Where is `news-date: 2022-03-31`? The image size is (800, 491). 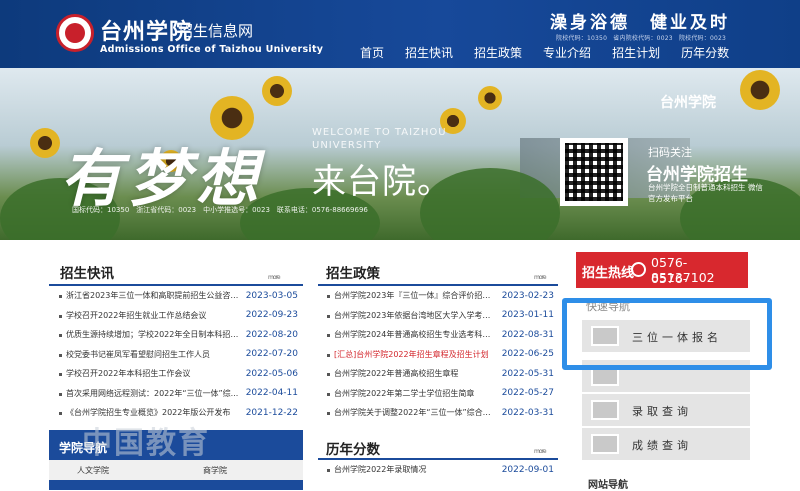 news-date: 2022-03-31 is located at coordinates (527, 412).